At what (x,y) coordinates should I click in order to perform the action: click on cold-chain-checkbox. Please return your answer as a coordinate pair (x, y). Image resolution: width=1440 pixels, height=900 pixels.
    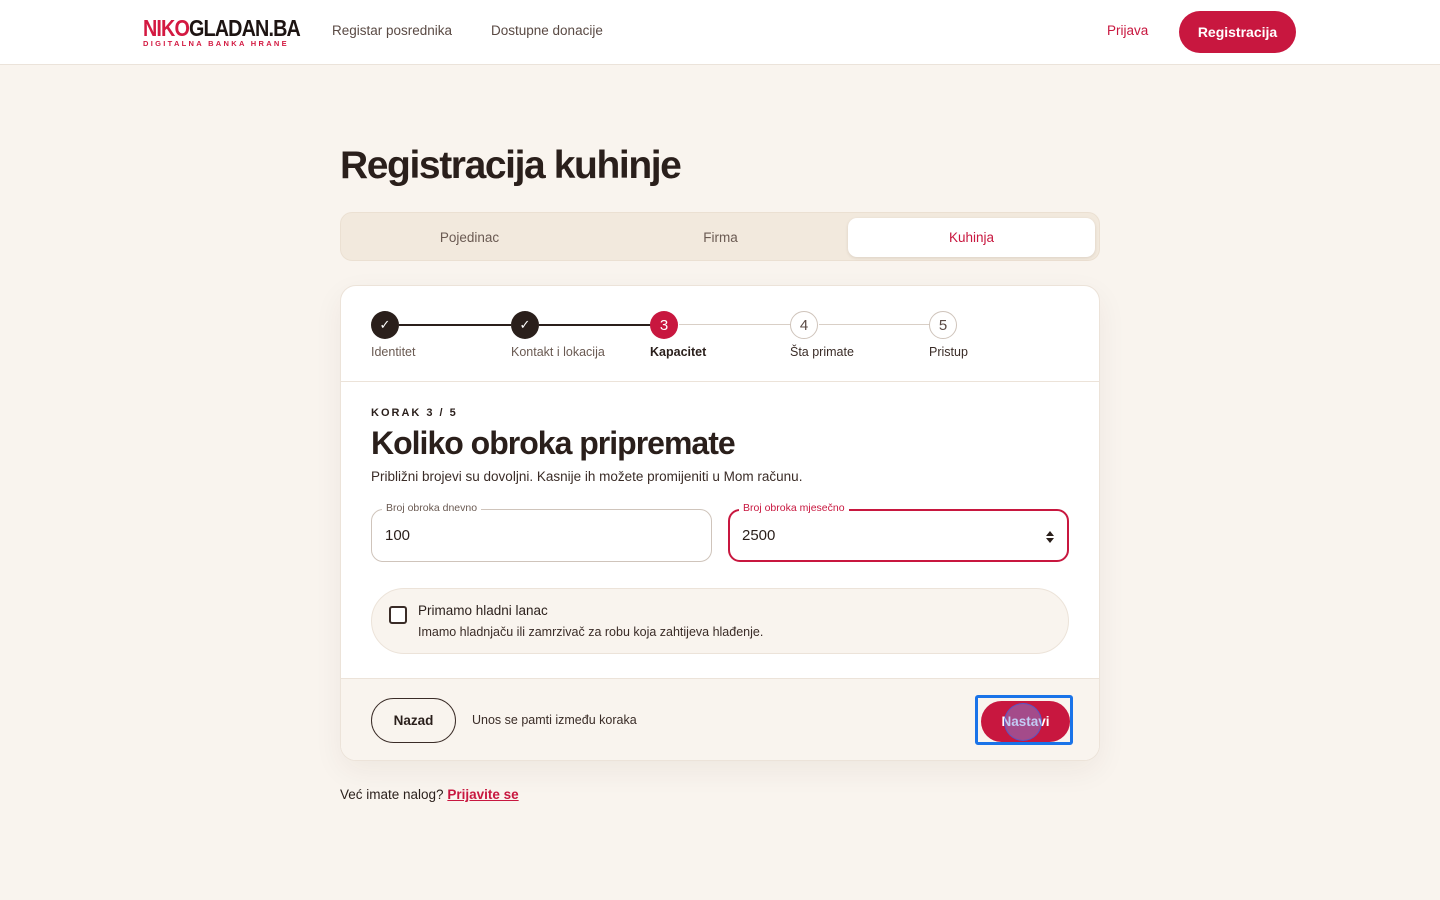
    Looking at the image, I should click on (398, 615).